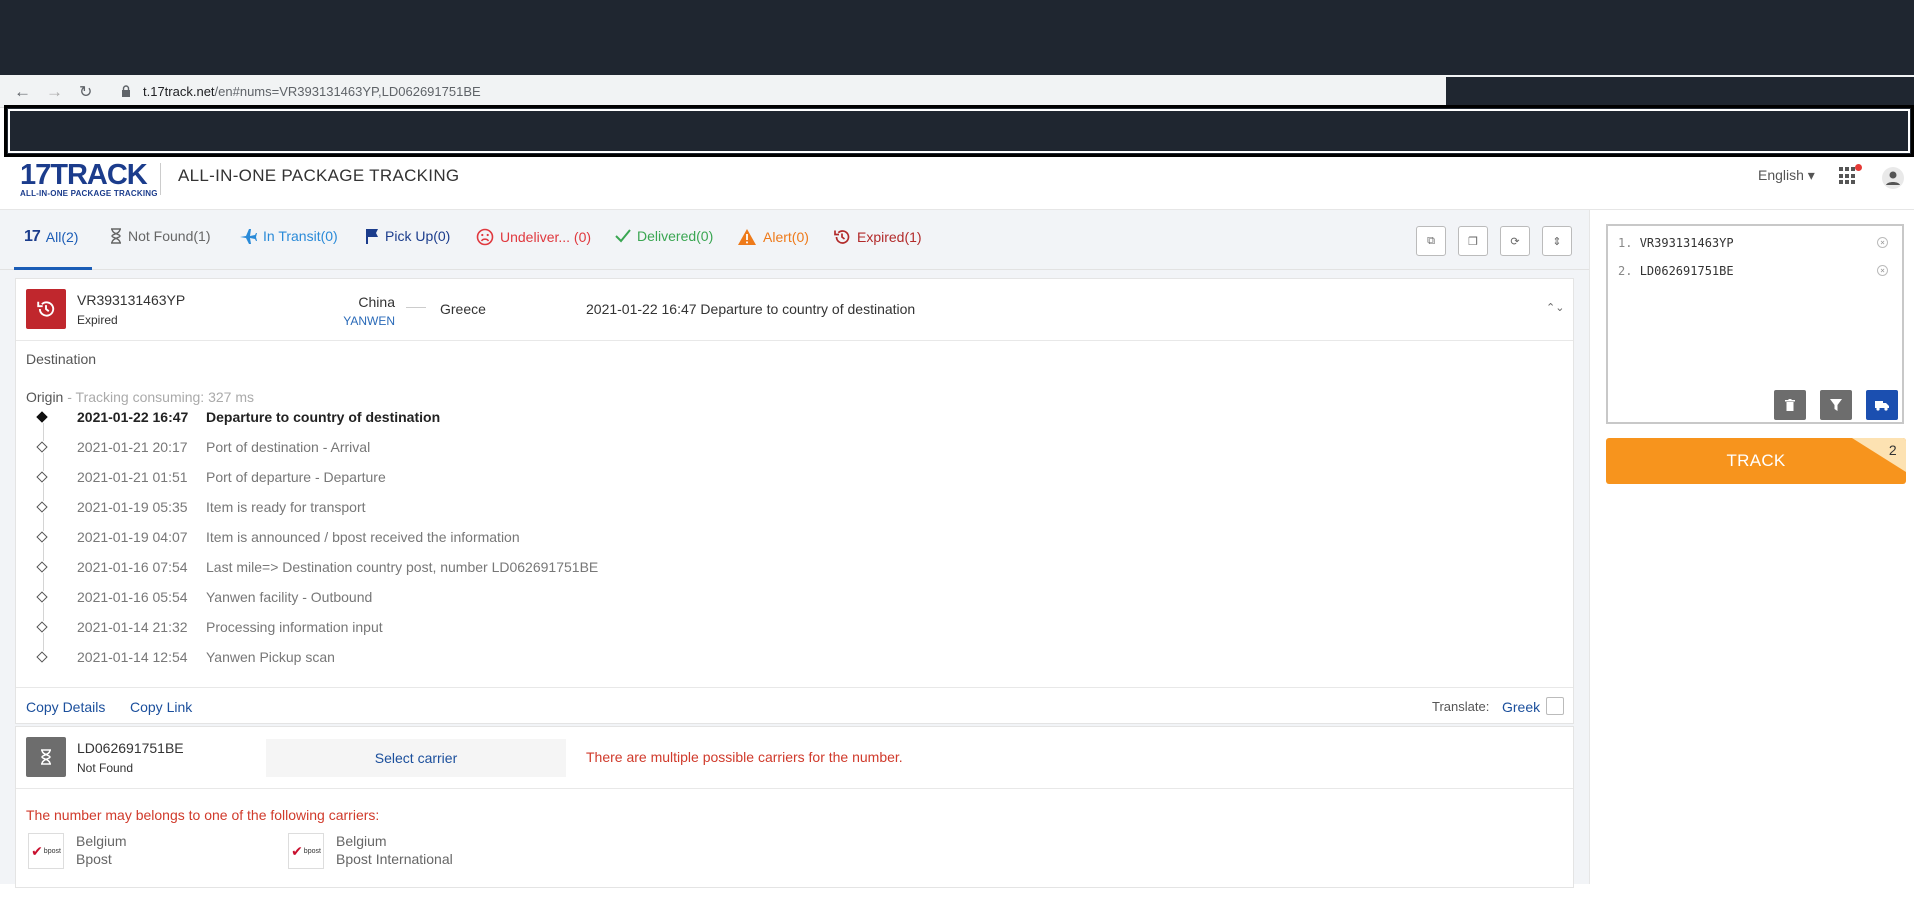  Describe the element at coordinates (54, 92) in the screenshot. I see `arrow-right-icon: →` at that location.